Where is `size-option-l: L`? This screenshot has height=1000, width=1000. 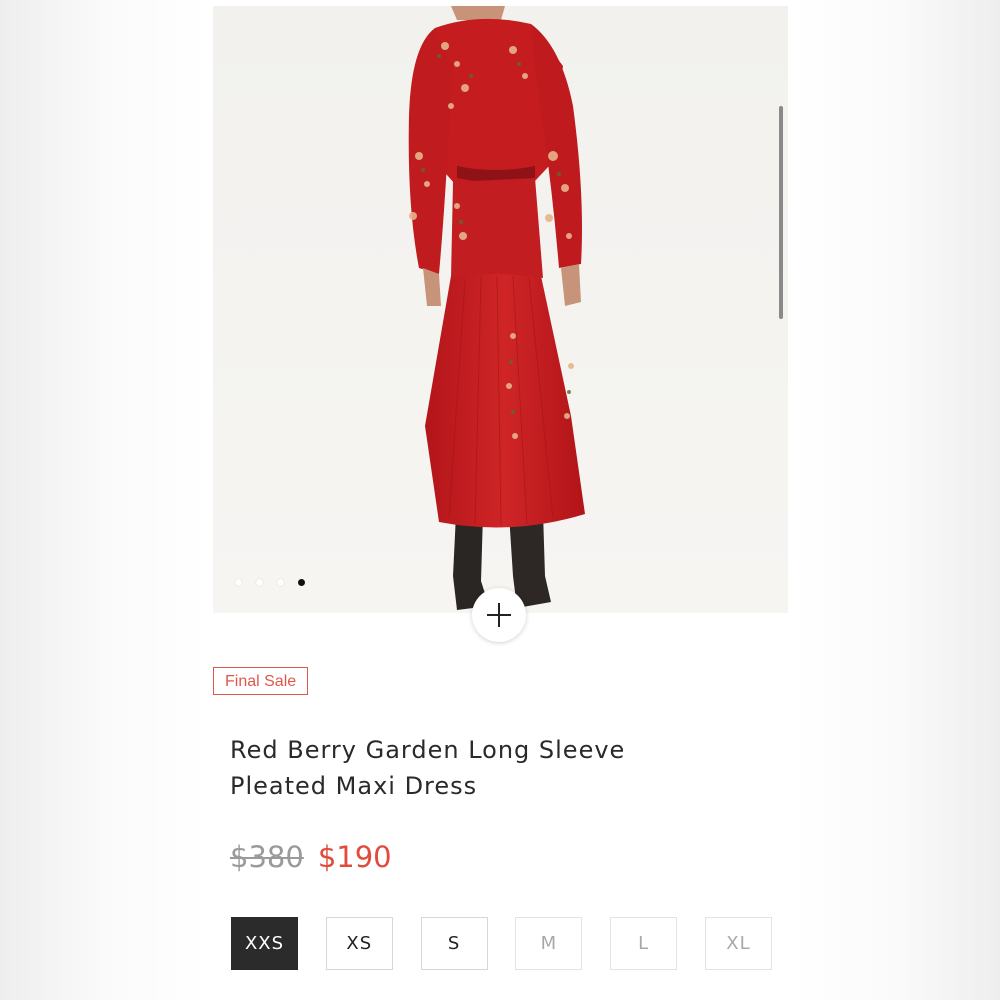
size-option-l: L is located at coordinates (644, 943).